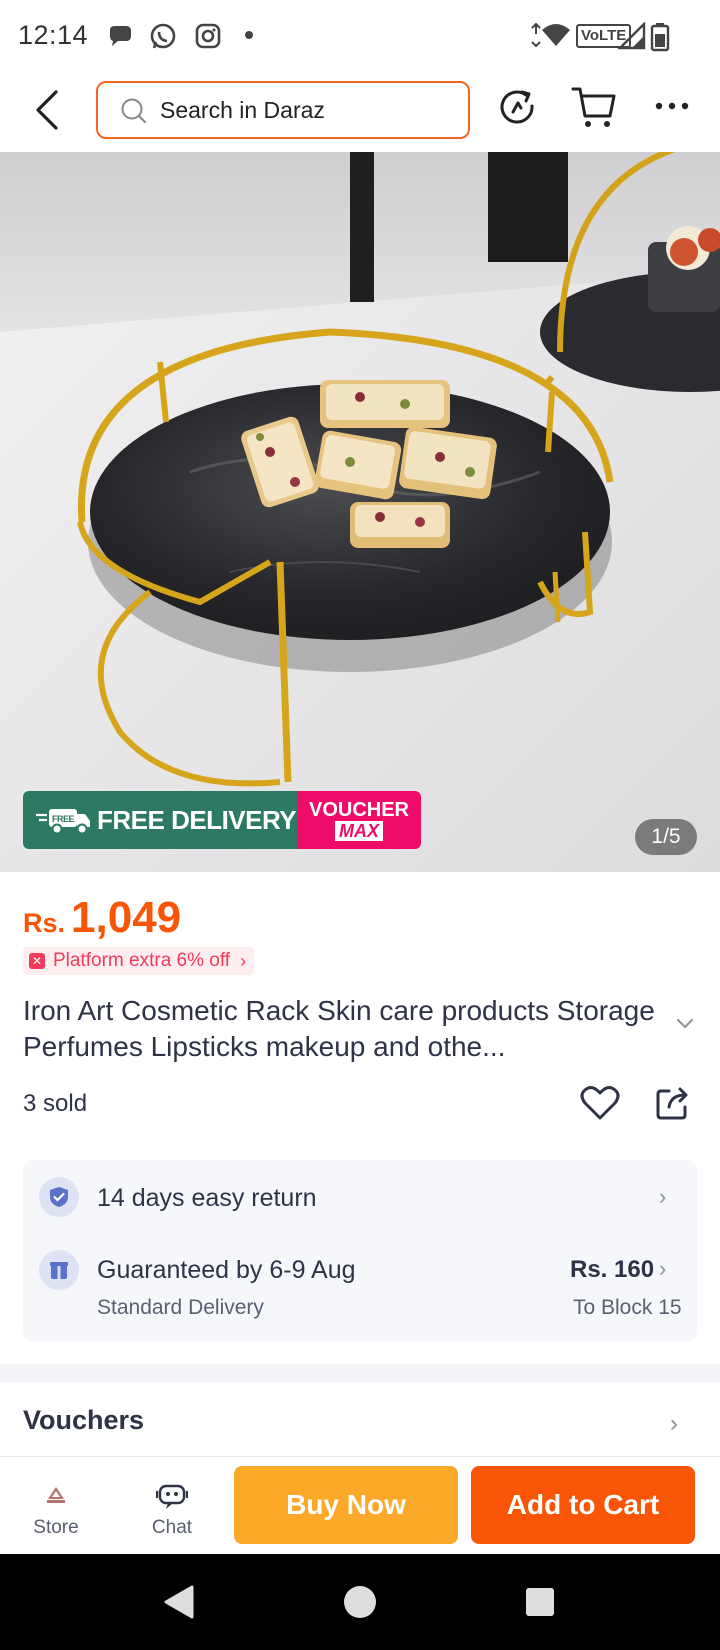 The width and height of the screenshot is (720, 1650). Describe the element at coordinates (305, 110) in the screenshot. I see `search-input` at that location.